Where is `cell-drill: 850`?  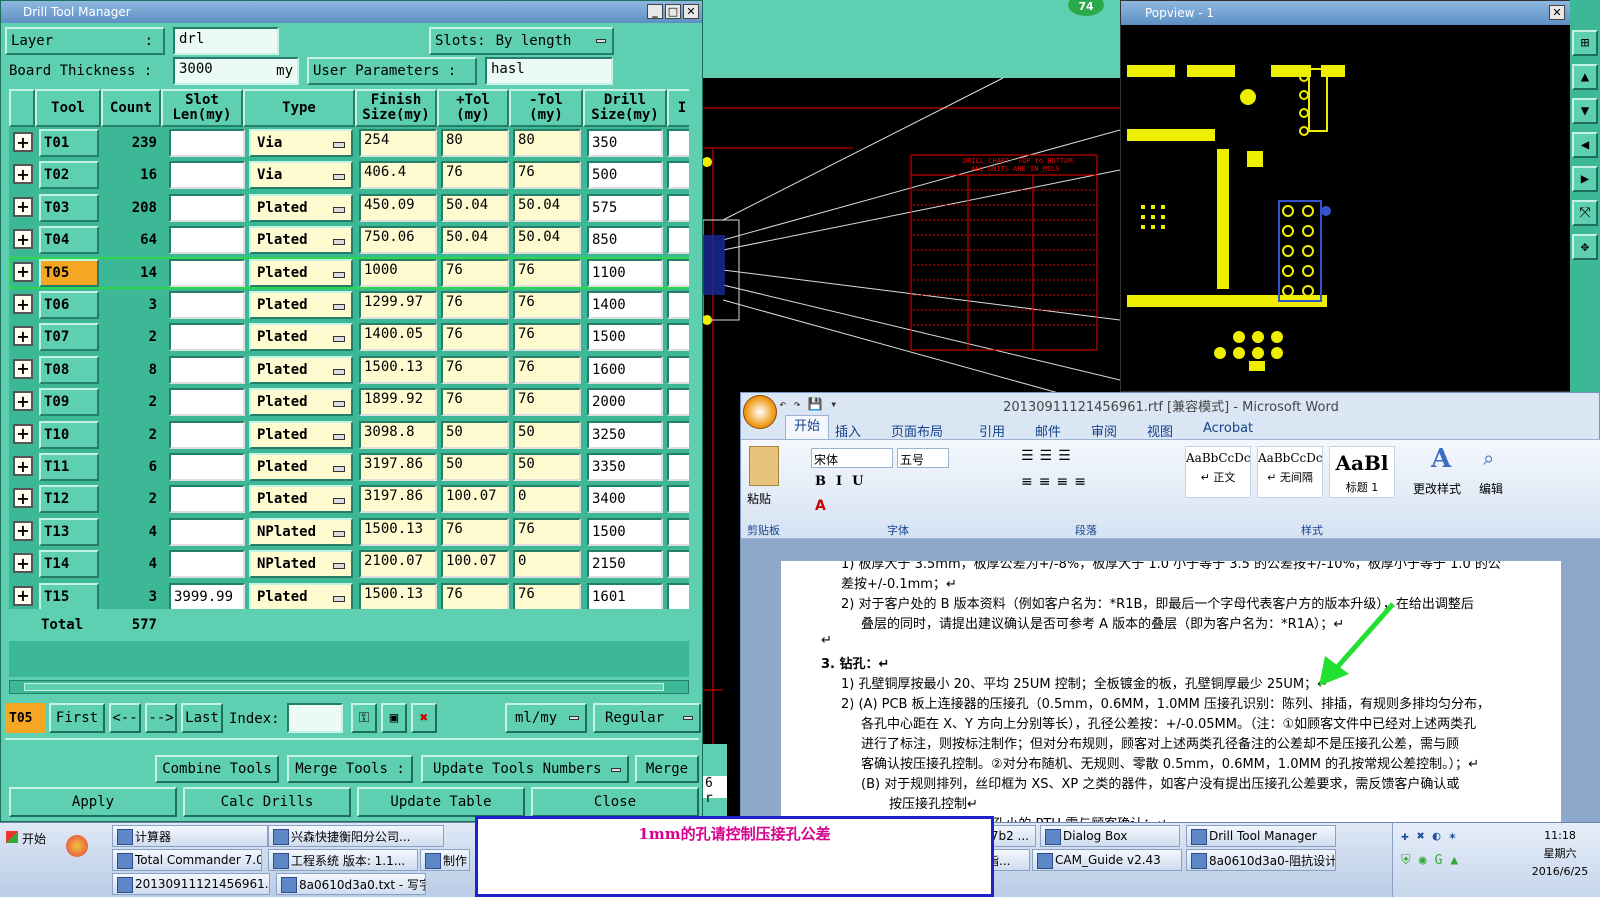
cell-drill: 850 is located at coordinates (625, 240).